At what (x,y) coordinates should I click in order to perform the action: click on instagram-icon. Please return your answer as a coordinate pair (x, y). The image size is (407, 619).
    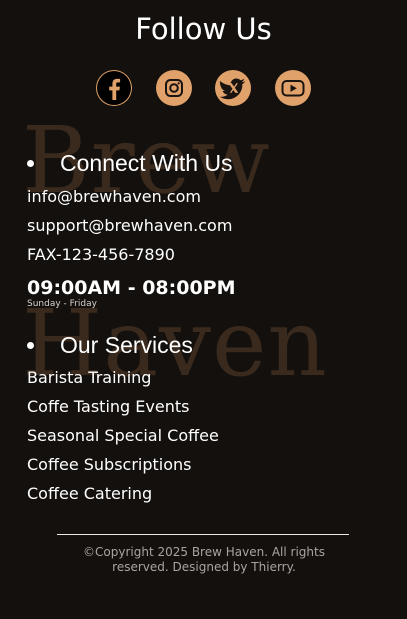
    Looking at the image, I should click on (173, 88).